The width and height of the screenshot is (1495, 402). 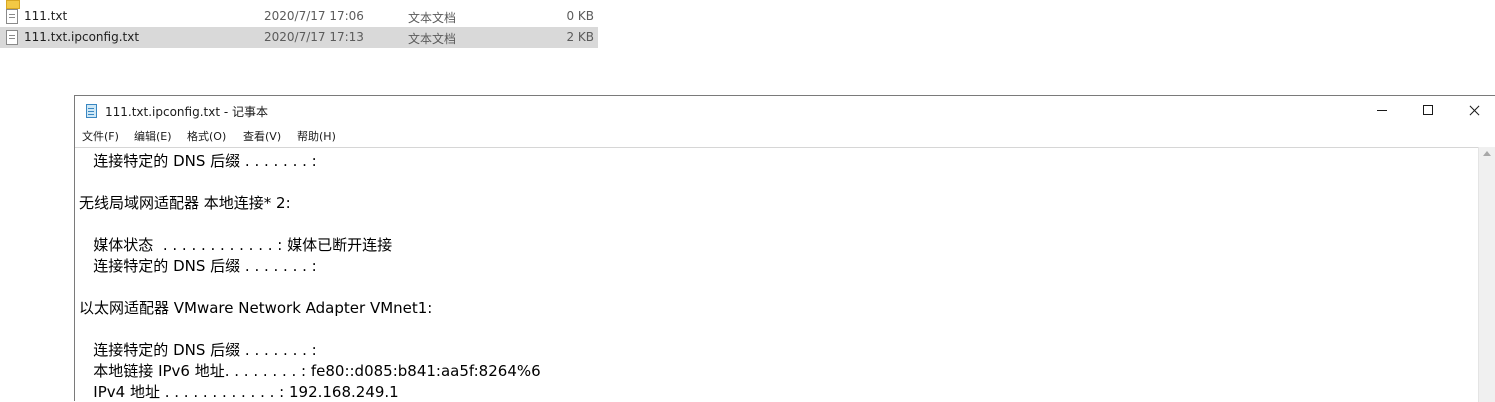 I want to click on file-modified-date: 2020/7/17 17:06, so click(x=314, y=16).